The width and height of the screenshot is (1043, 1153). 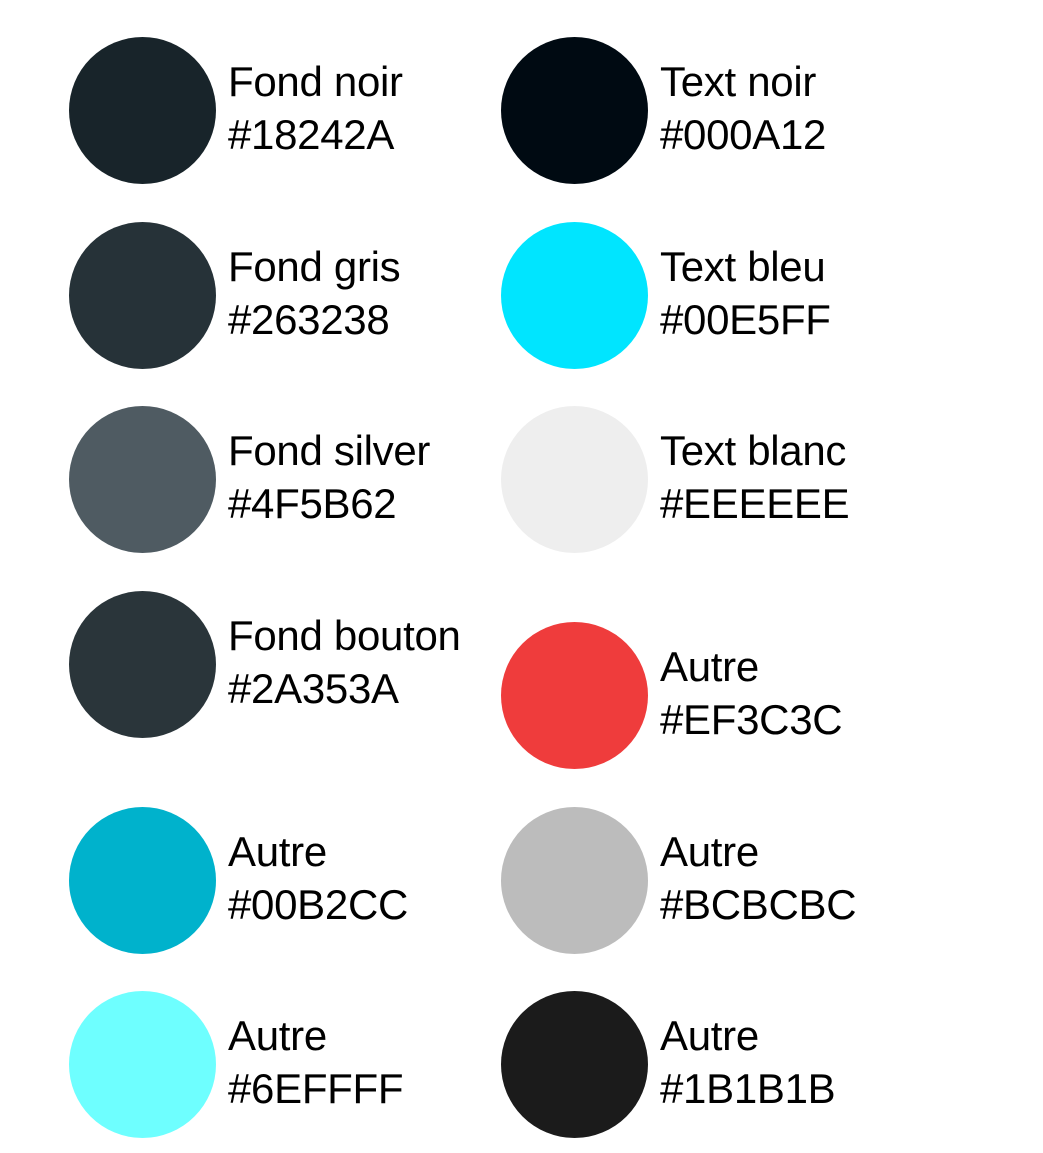 I want to click on color-label: Autre #6EFFFF, so click(x=316, y=1062).